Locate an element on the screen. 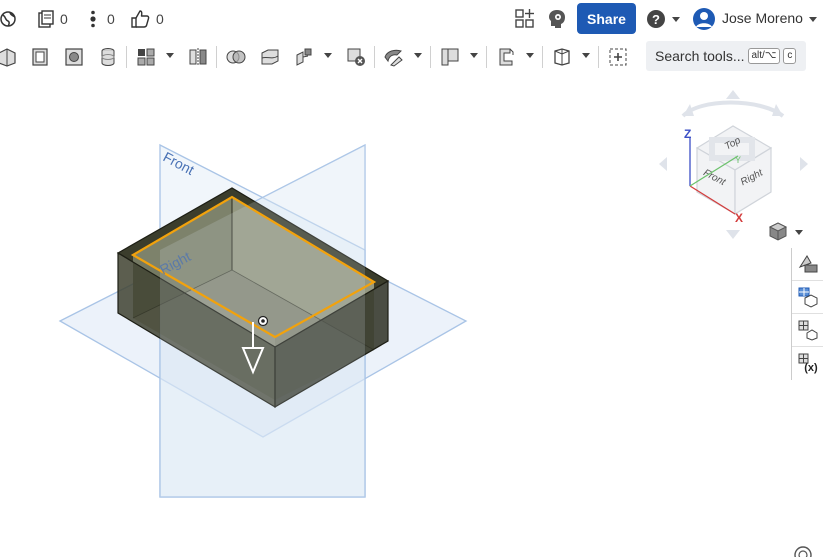 The height and width of the screenshot is (557, 823). render-mode-icon is located at coordinates (803, 551).